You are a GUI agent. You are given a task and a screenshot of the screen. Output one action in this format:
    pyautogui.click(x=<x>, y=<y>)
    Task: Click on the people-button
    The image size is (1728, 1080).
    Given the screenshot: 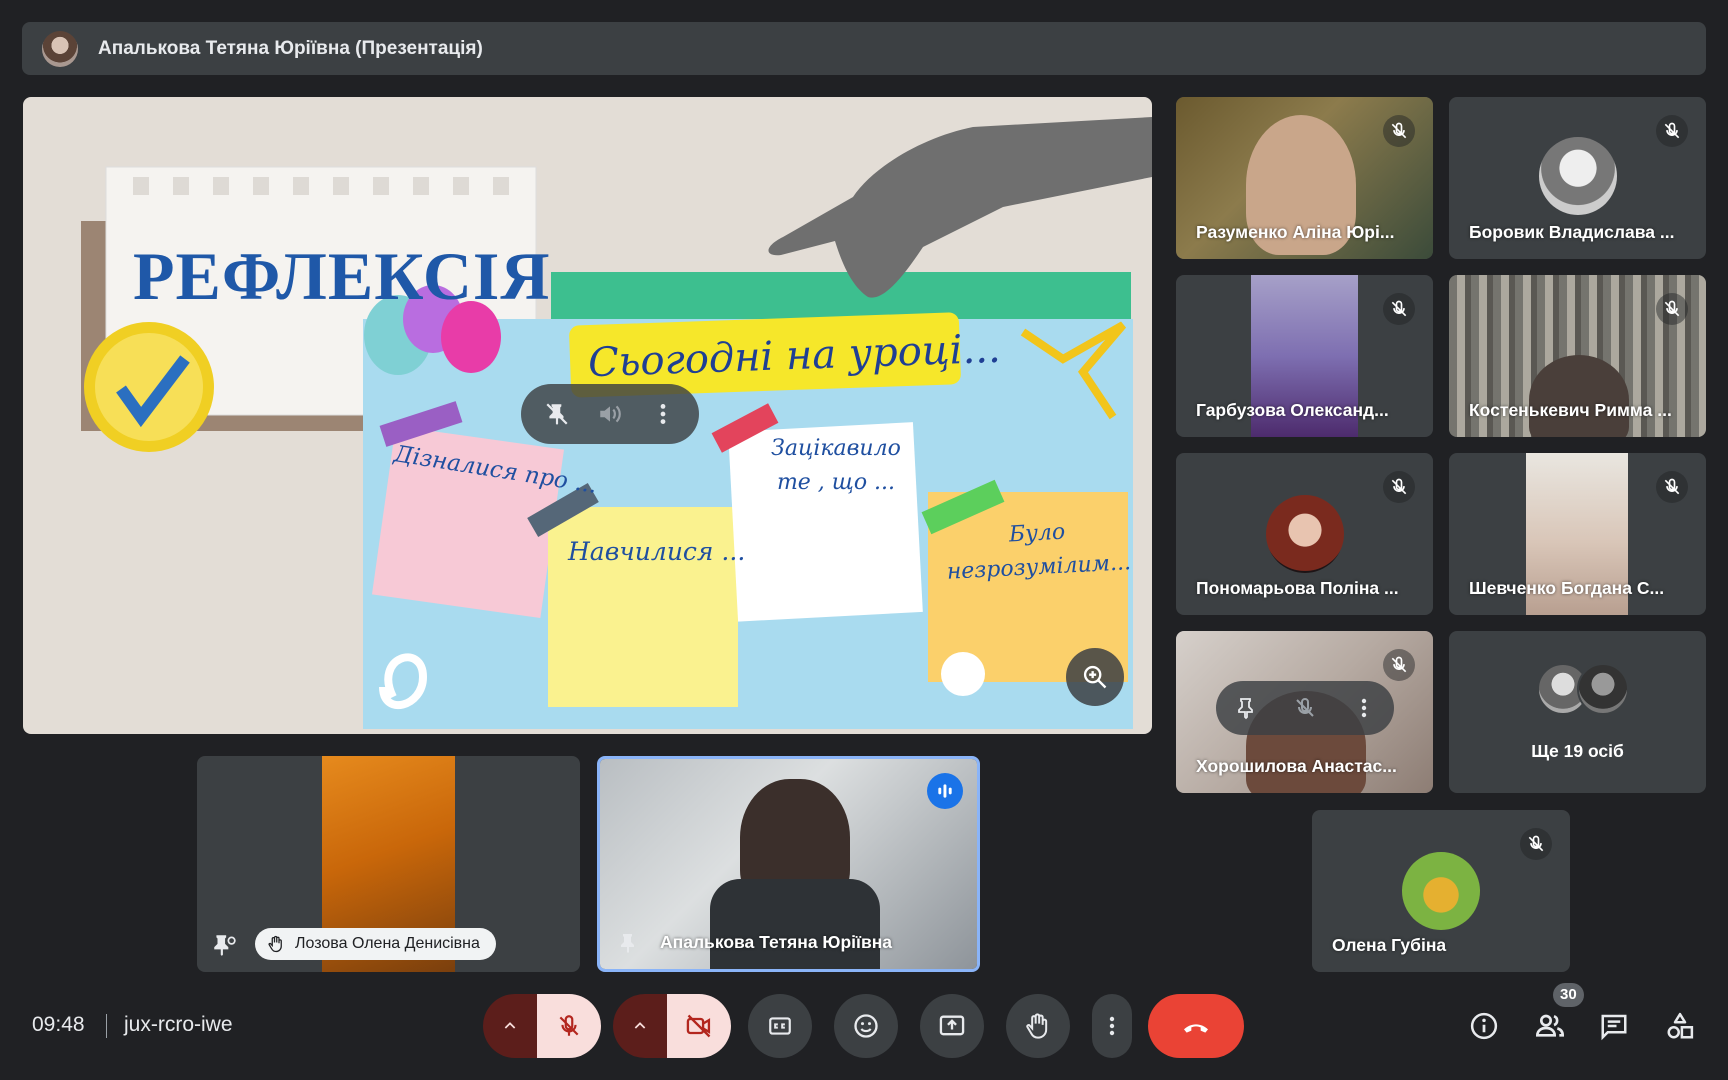 What is the action you would take?
    pyautogui.click(x=1550, y=1026)
    